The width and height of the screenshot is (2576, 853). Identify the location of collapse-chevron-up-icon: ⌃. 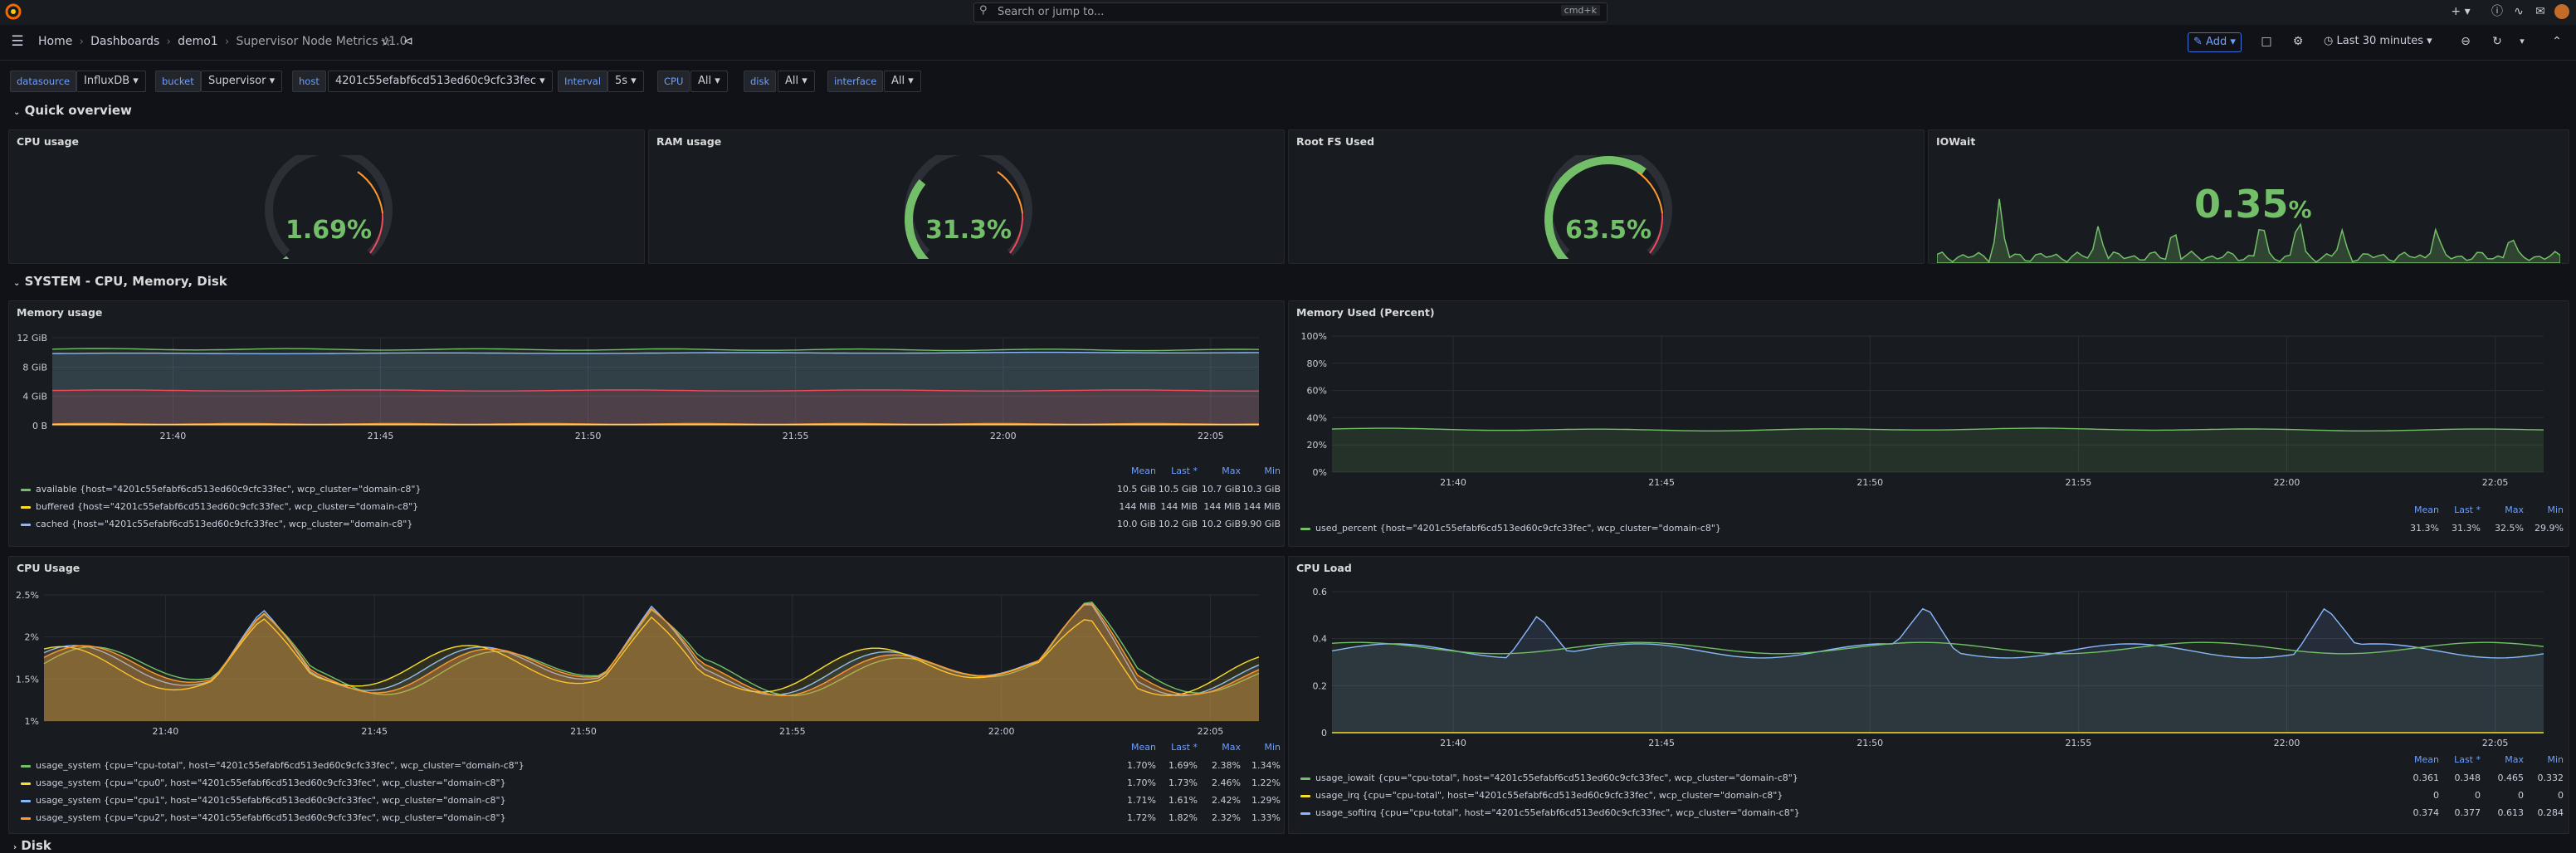
(2557, 41).